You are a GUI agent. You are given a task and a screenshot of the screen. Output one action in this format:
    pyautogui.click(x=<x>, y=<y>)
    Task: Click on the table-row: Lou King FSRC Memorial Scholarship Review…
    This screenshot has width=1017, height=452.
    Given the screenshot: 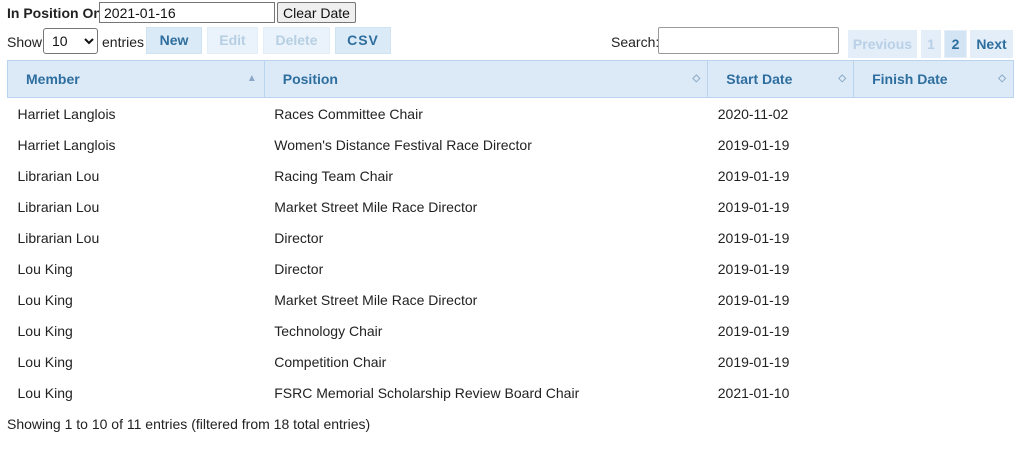 What is the action you would take?
    pyautogui.click(x=511, y=392)
    